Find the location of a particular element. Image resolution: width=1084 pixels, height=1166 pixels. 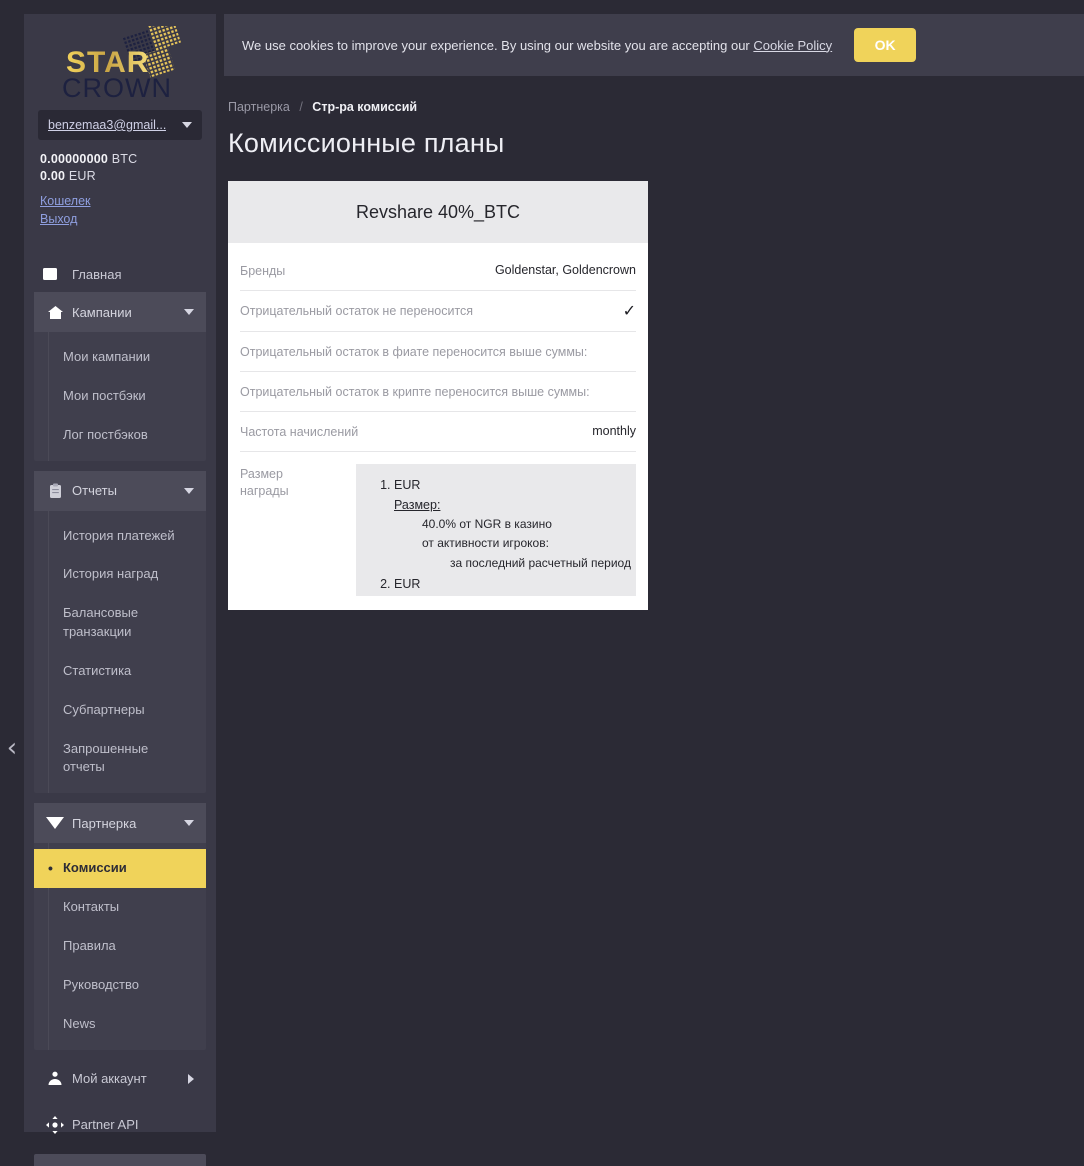

brand-logo: STAR CROWN is located at coordinates (120, 60).